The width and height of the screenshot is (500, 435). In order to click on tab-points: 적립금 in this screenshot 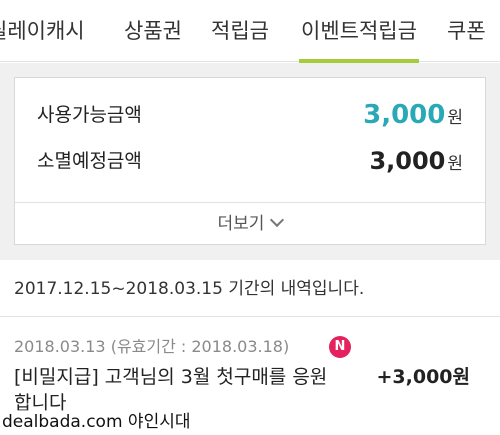, I will do `click(240, 31)`.